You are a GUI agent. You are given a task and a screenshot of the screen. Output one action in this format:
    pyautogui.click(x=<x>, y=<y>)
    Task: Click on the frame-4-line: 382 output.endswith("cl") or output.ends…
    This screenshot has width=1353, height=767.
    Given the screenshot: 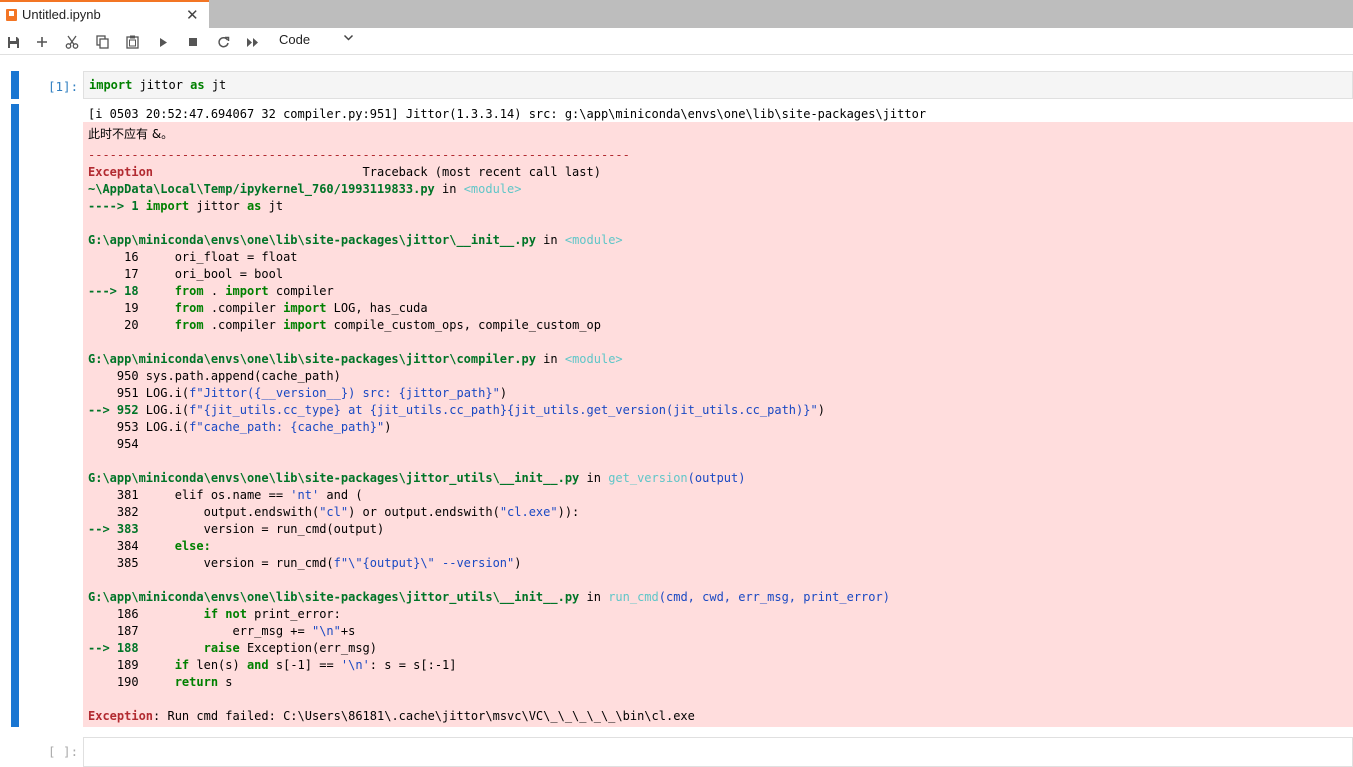 What is the action you would take?
    pyautogui.click(x=334, y=512)
    